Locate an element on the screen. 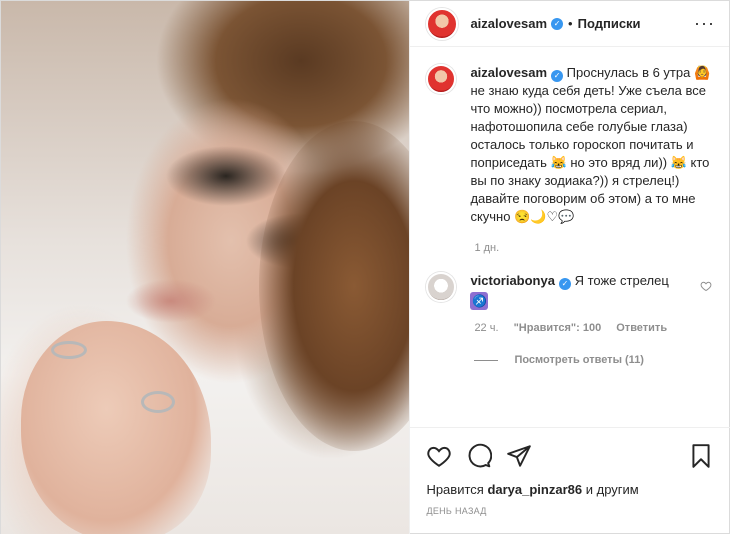 The height and width of the screenshot is (534, 730). save-icon is located at coordinates (701, 456).